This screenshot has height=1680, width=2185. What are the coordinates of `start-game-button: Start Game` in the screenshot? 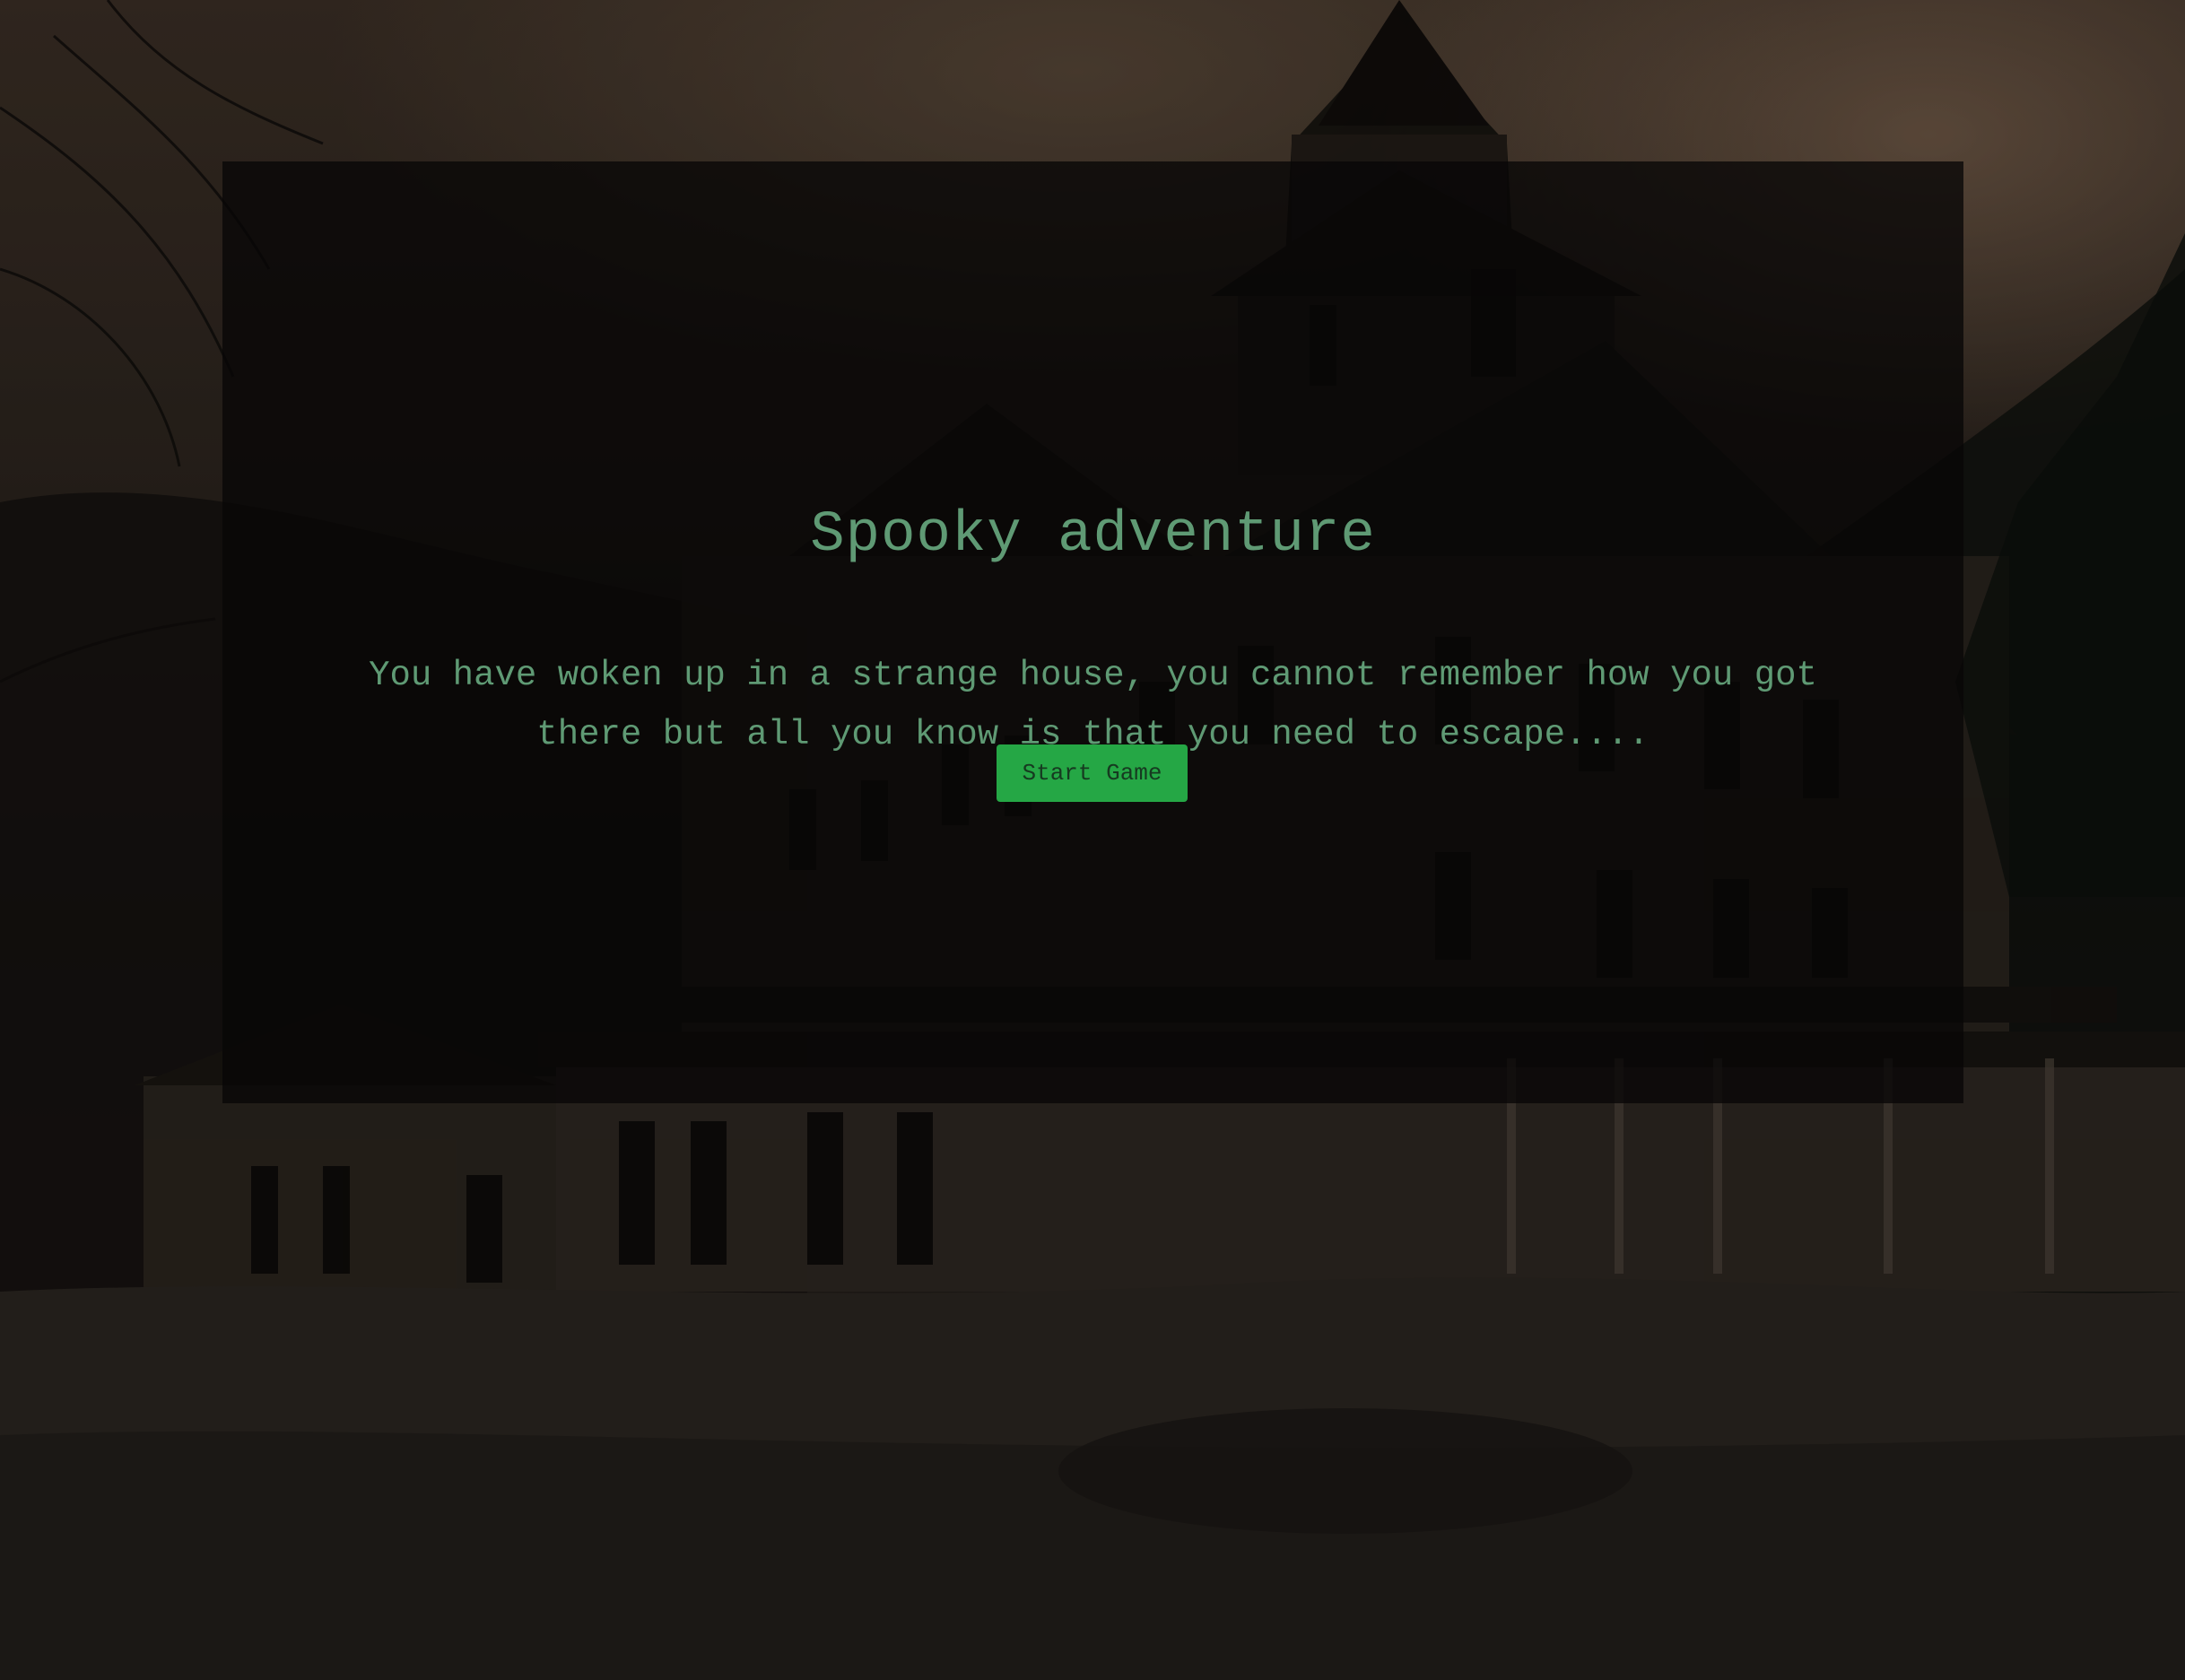 It's located at (1092, 773).